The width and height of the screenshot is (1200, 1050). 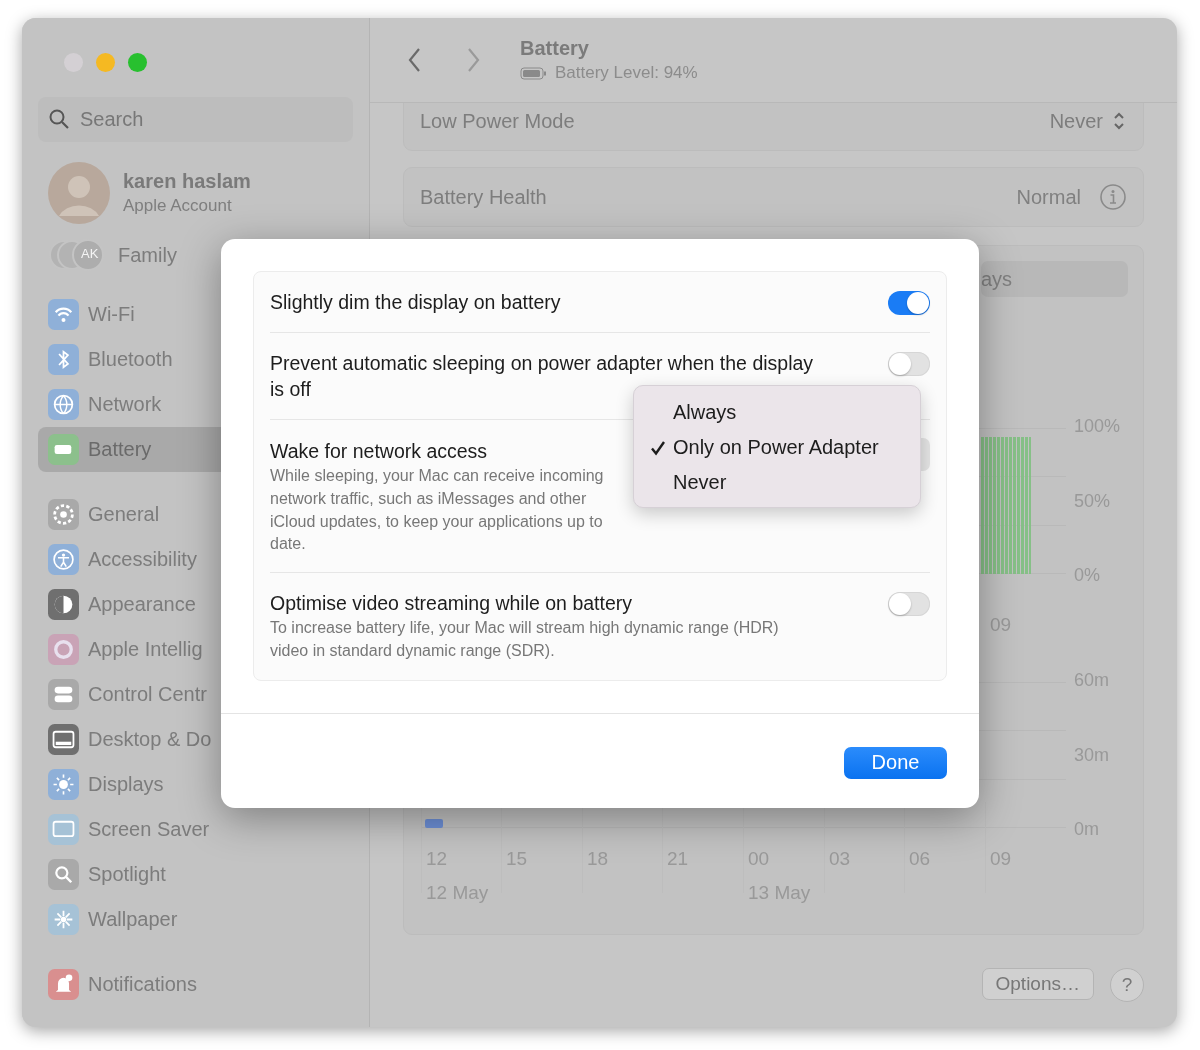 What do you see at coordinates (178, 206) in the screenshot?
I see `account-subtitle: Apple Account` at bounding box center [178, 206].